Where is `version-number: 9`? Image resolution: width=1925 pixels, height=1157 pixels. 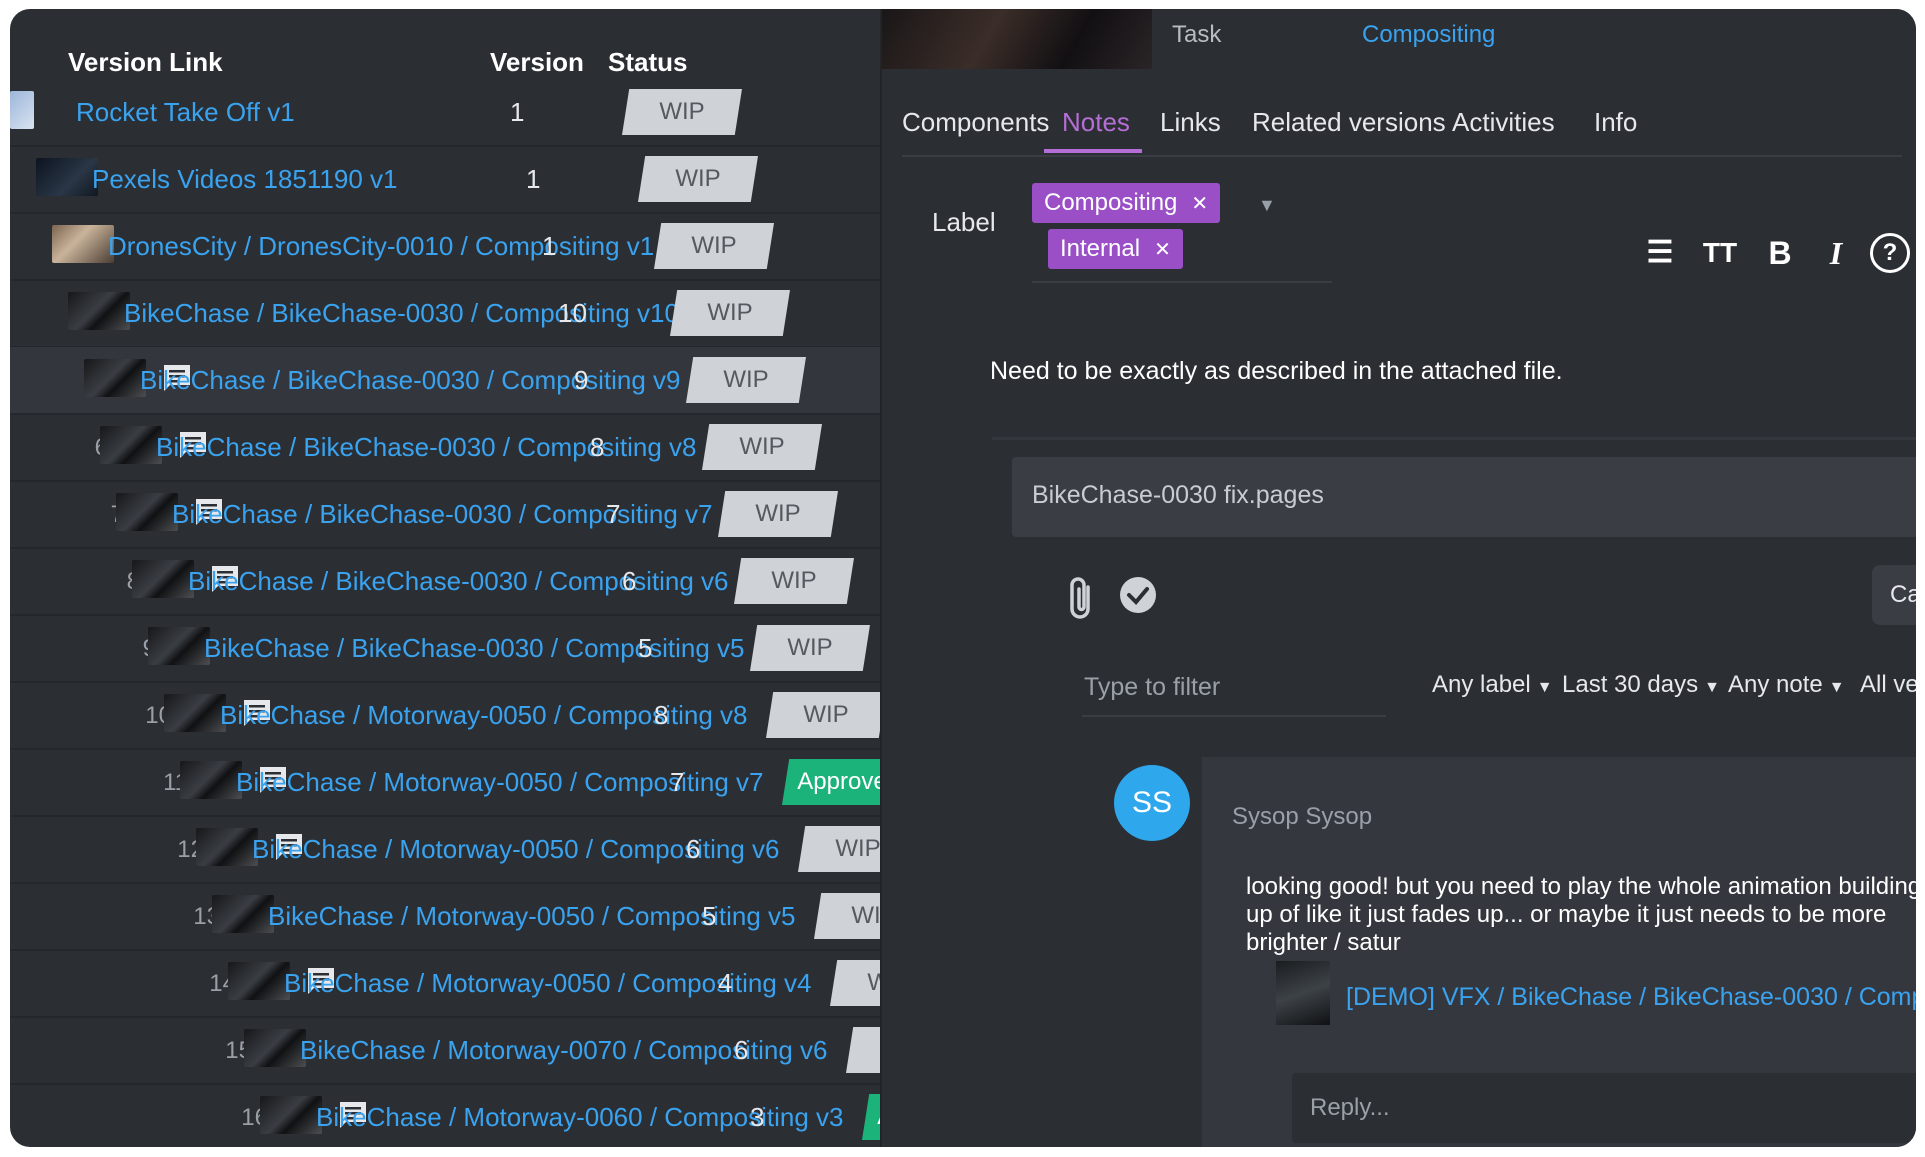 version-number: 9 is located at coordinates (581, 380).